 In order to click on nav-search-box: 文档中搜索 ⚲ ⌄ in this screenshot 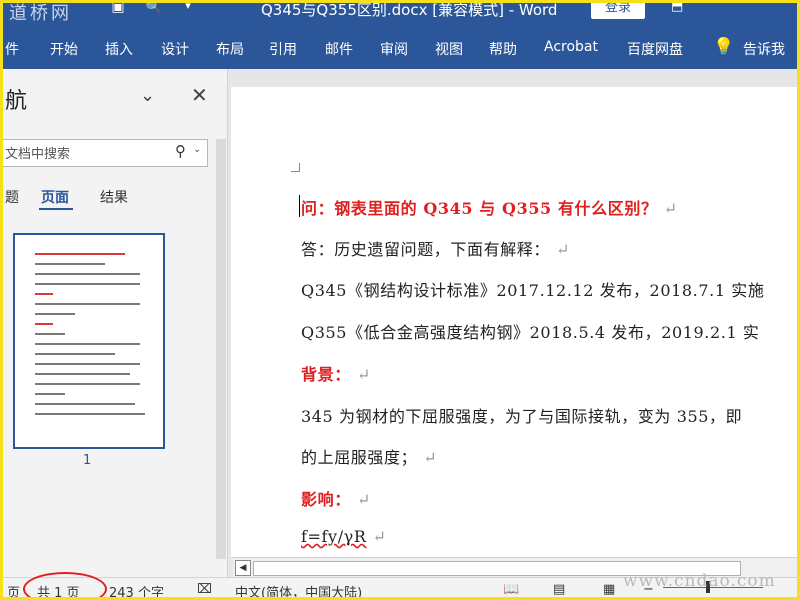, I will do `click(105, 153)`.